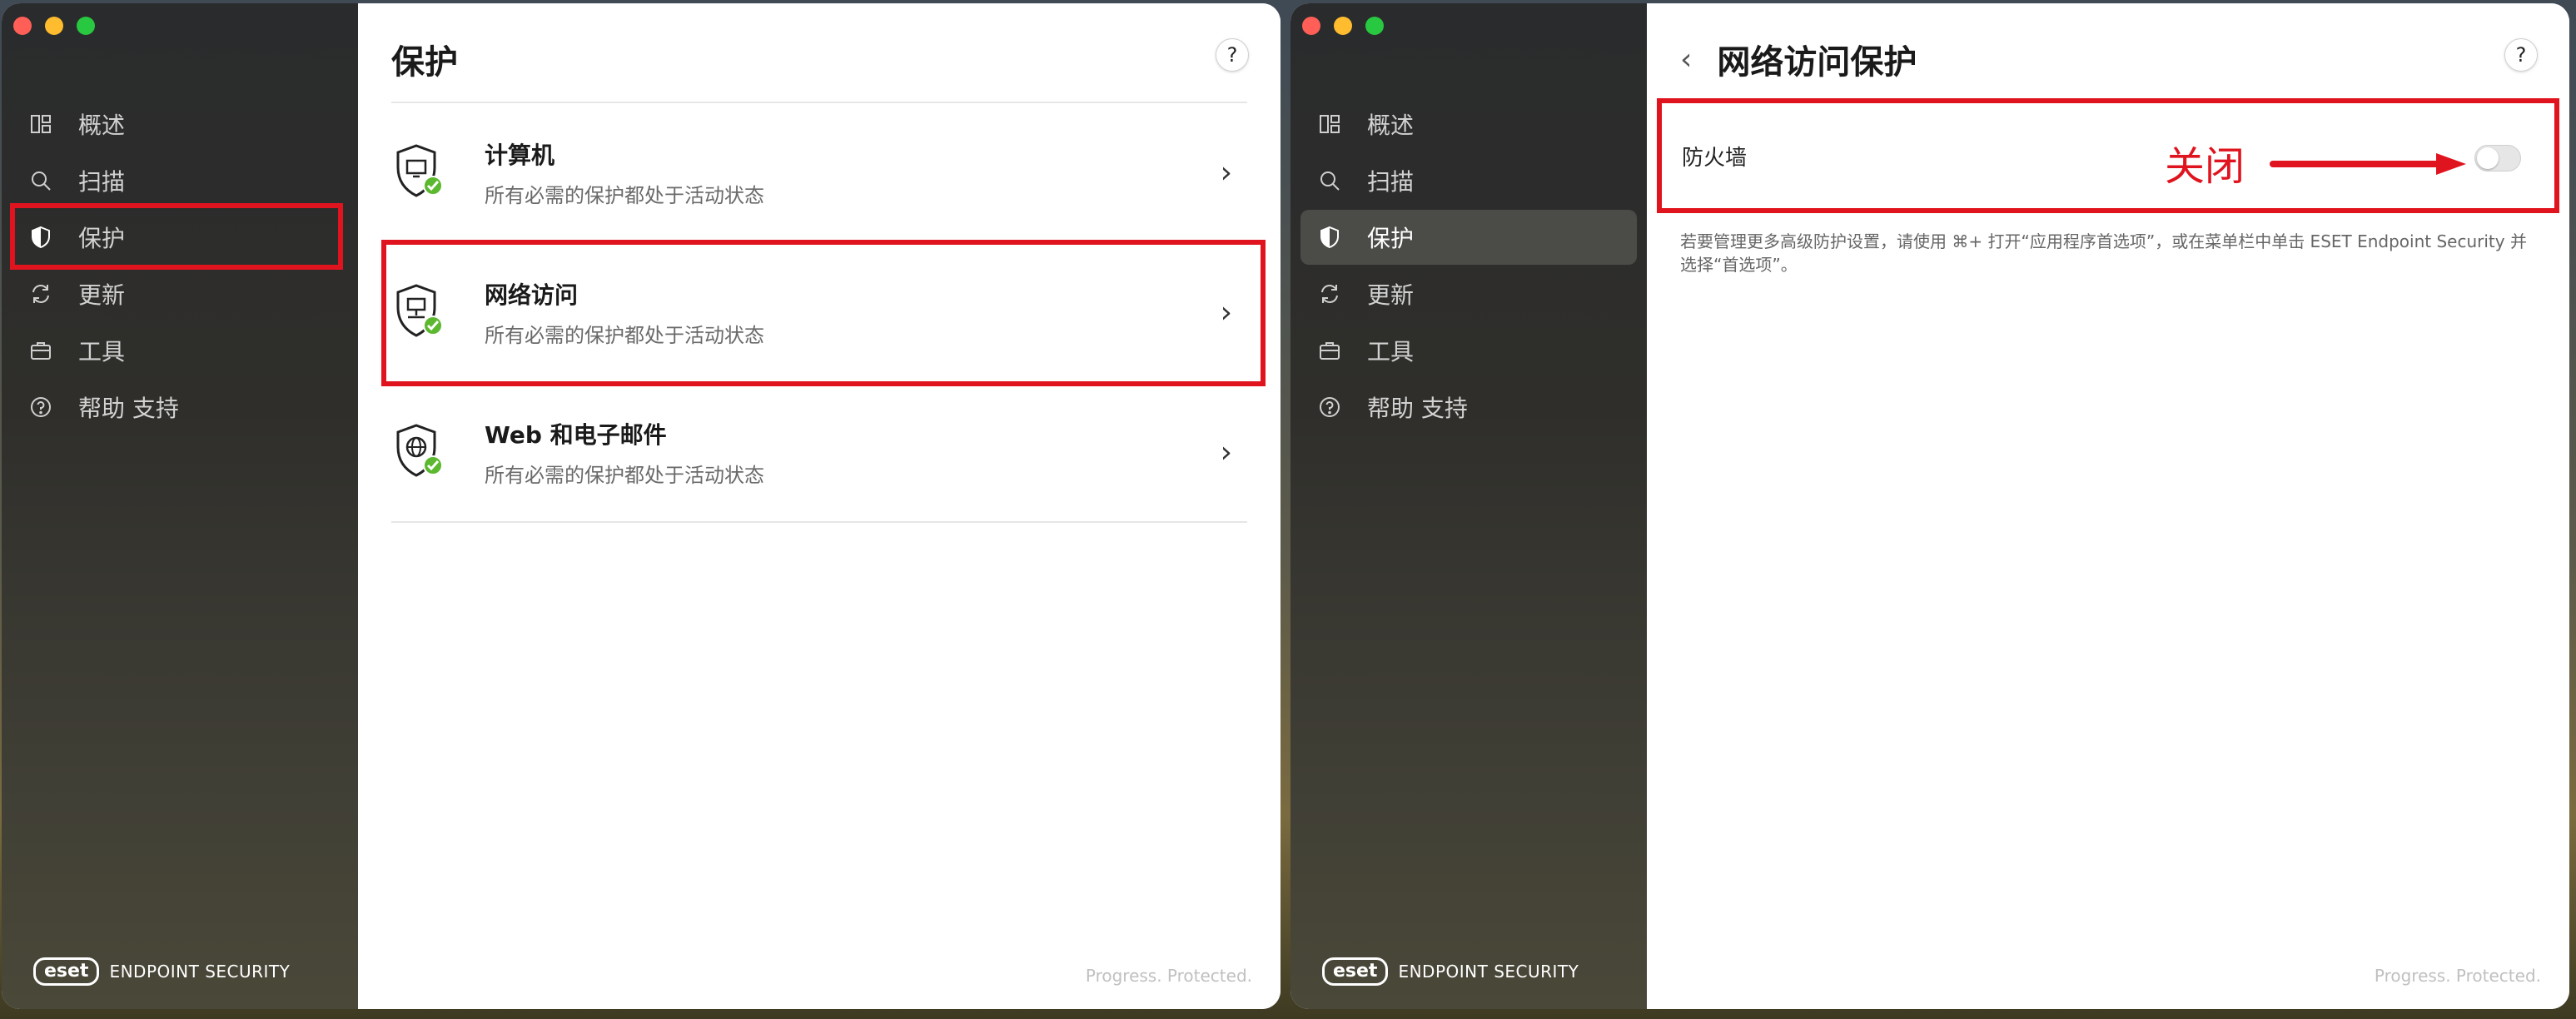 The image size is (2576, 1019). I want to click on highlight-box-sidebar-protection, so click(176, 236).